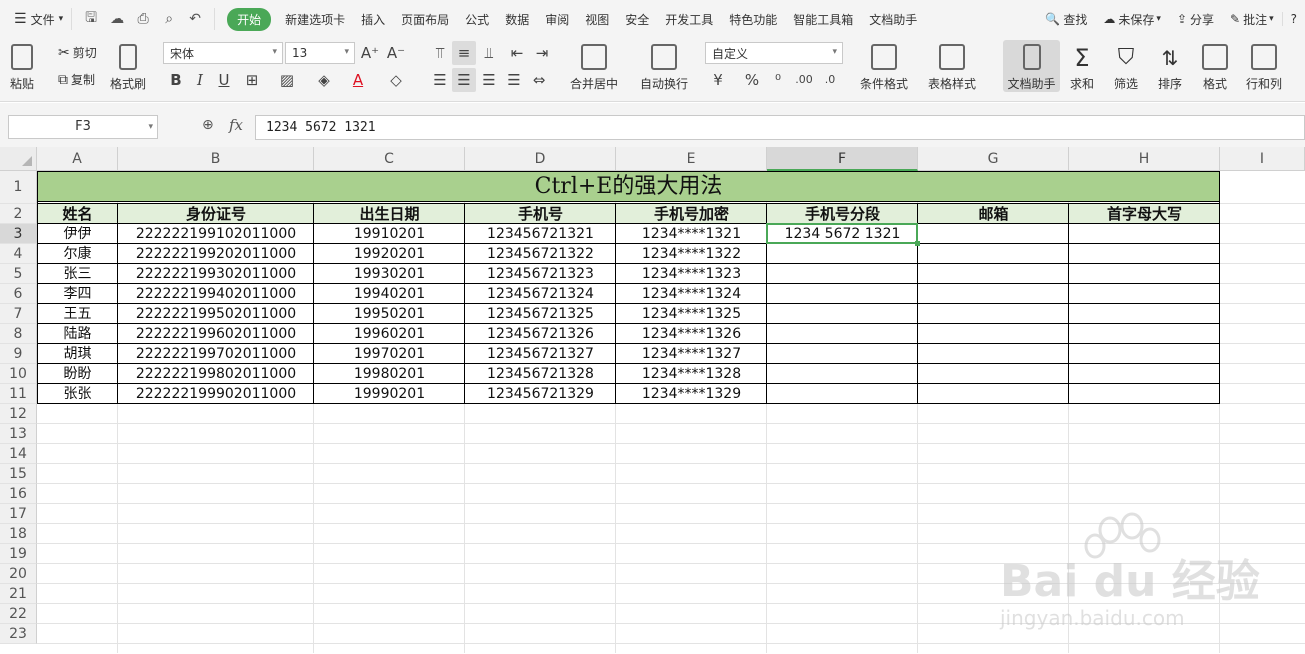 The width and height of the screenshot is (1305, 654). What do you see at coordinates (18, 394) in the screenshot?
I see `row-header: 11` at bounding box center [18, 394].